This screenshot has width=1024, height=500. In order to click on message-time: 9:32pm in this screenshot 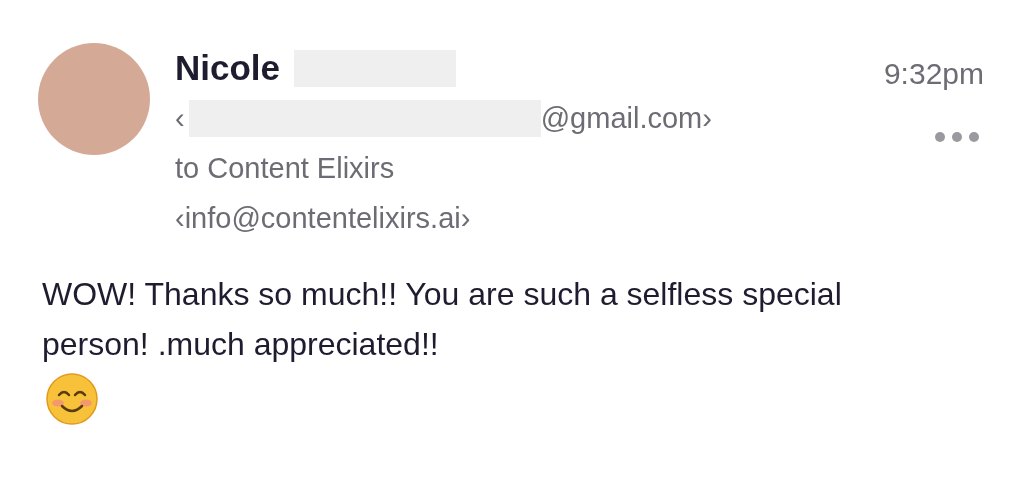, I will do `click(933, 74)`.